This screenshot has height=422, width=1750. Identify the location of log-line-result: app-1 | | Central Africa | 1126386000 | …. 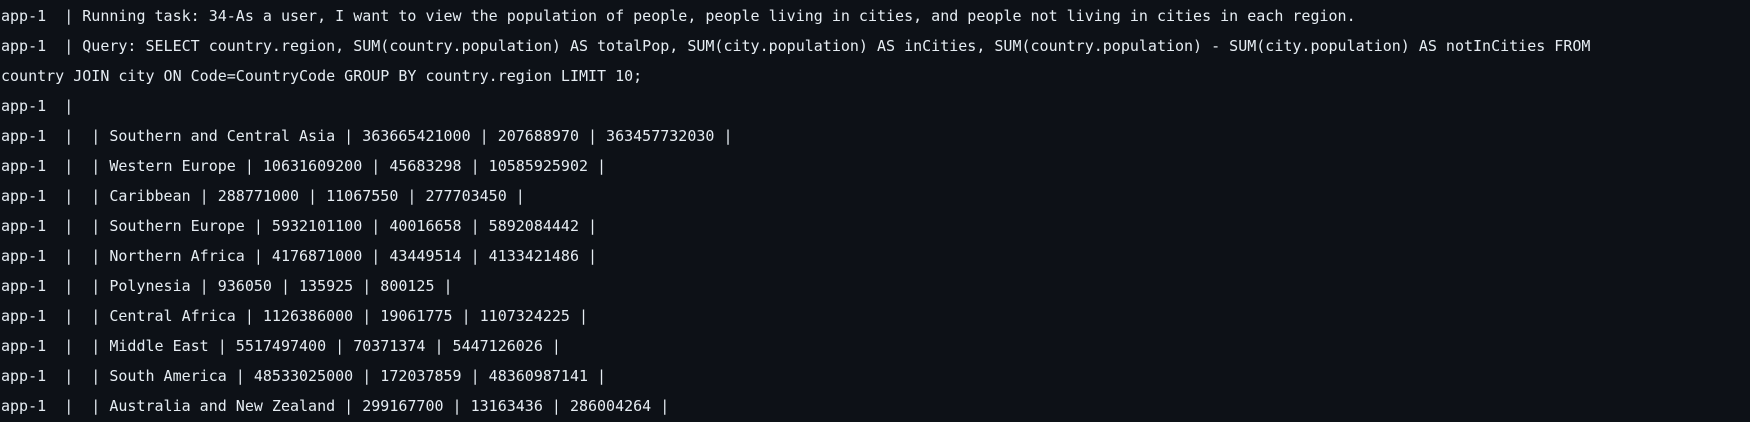
(294, 316).